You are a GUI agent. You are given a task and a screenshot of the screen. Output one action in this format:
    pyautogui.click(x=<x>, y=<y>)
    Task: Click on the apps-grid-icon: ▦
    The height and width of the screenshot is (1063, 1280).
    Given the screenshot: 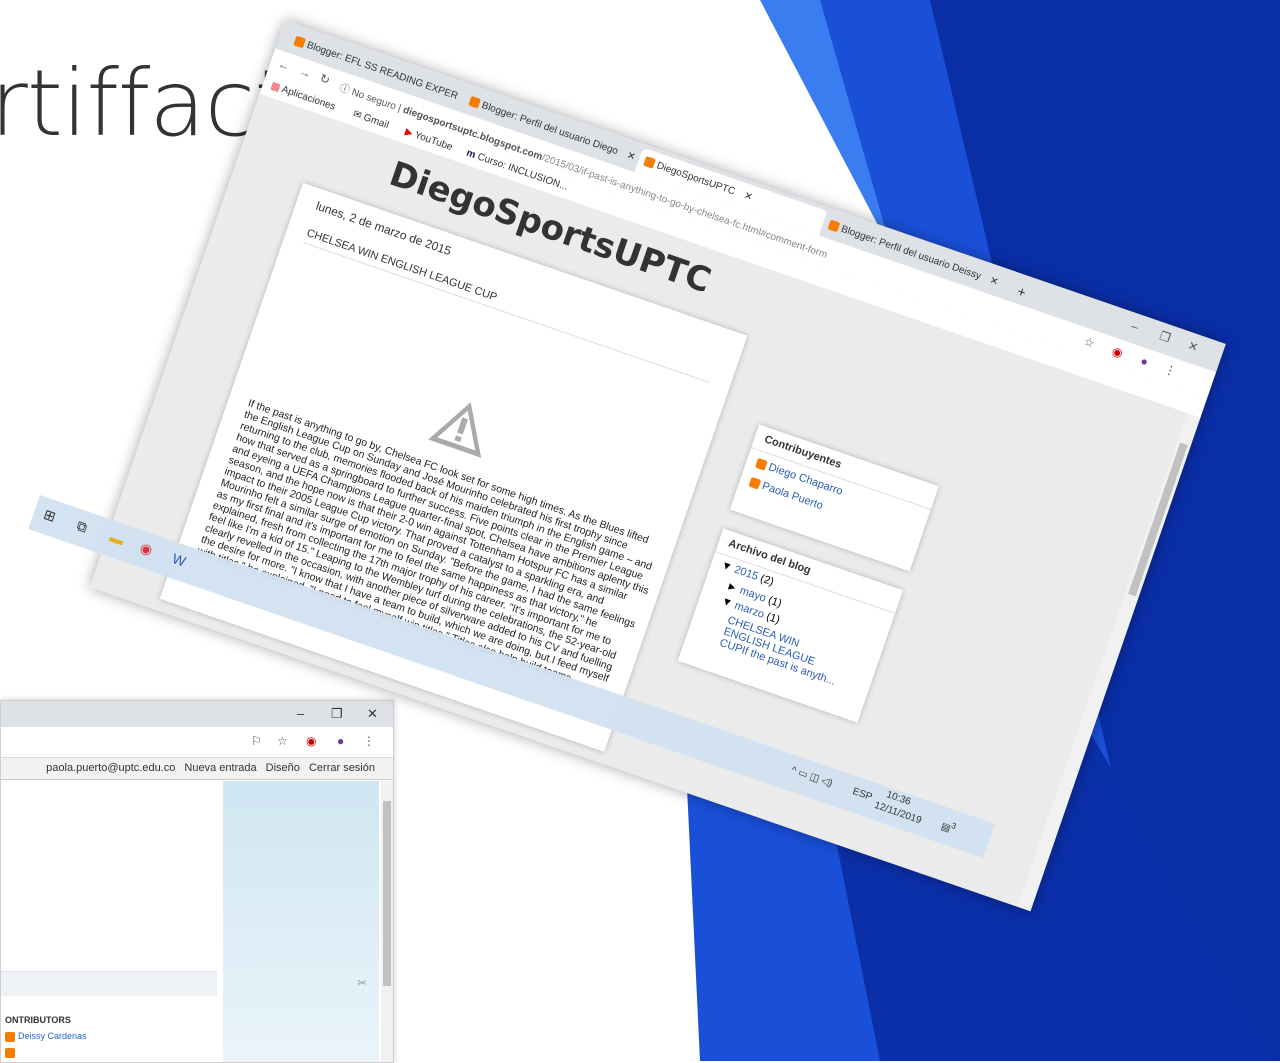 What is the action you would take?
    pyautogui.click(x=275, y=87)
    